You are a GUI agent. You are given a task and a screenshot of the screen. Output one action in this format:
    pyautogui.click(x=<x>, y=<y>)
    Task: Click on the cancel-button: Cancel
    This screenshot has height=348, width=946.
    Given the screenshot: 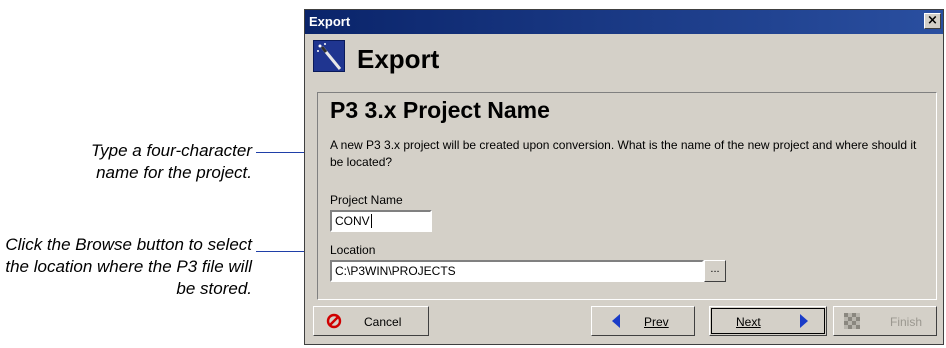 What is the action you would take?
    pyautogui.click(x=371, y=321)
    